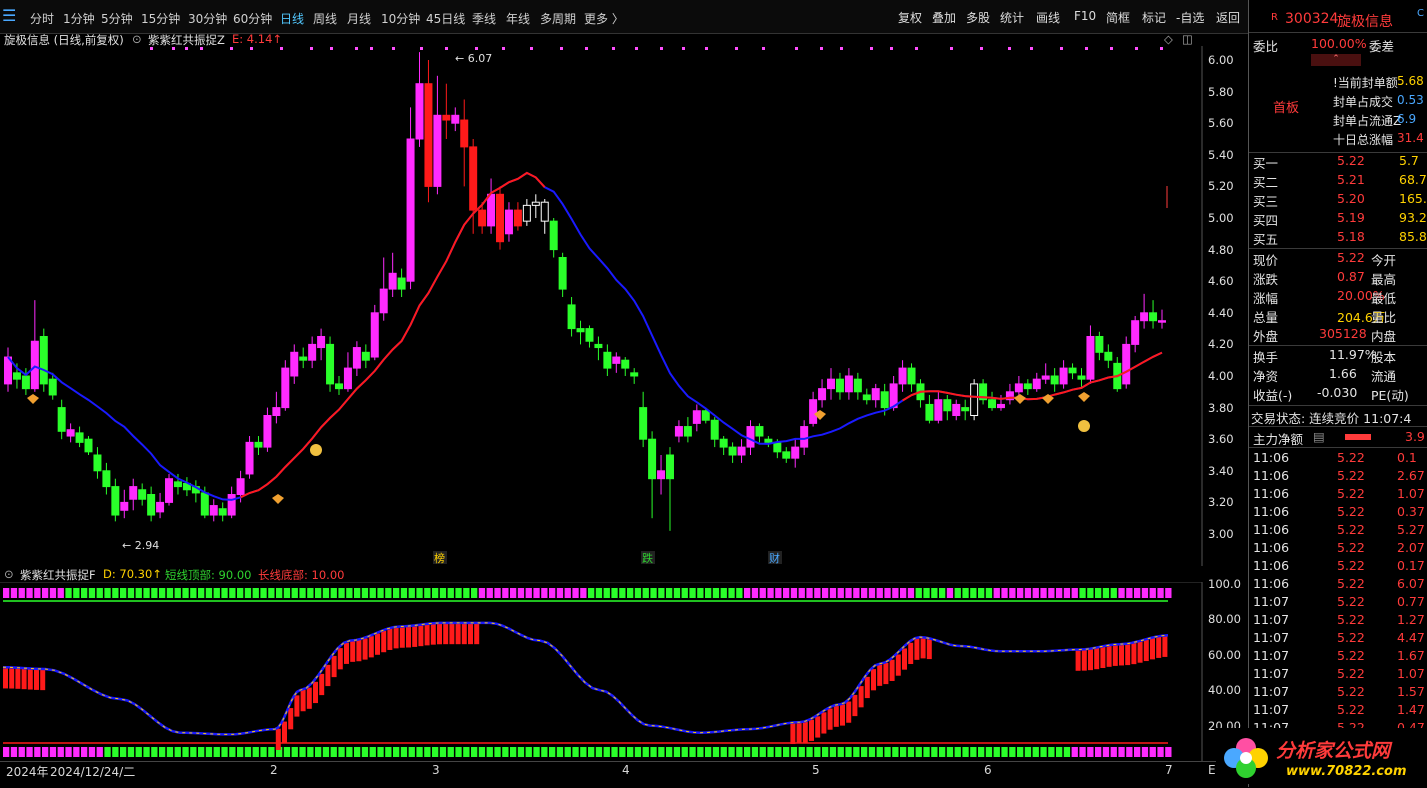 Image resolution: width=1427 pixels, height=788 pixels. Describe the element at coordinates (117, 18) in the screenshot. I see `tab-period-2: 5分钟` at that location.